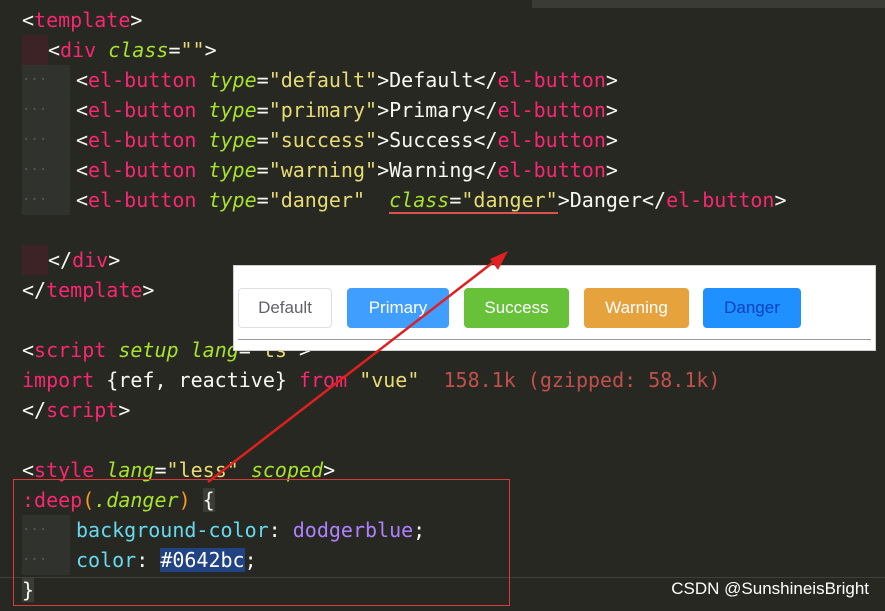 The image size is (885, 611). What do you see at coordinates (770, 588) in the screenshot?
I see `watermark: CSDN @SunshineisBright` at bounding box center [770, 588].